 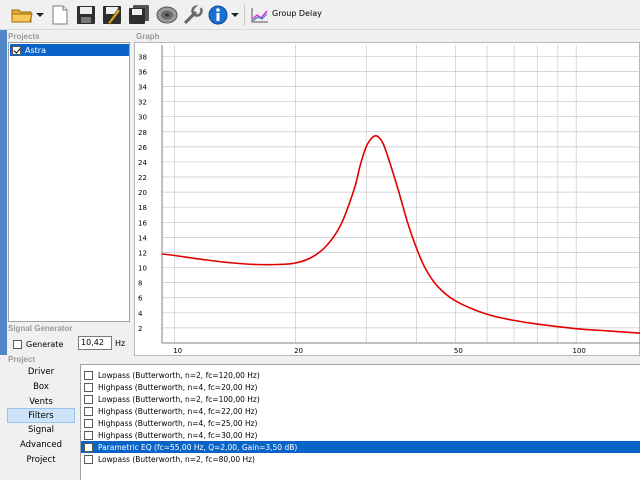 I want to click on generate-checkbox-row: Generate, so click(x=38, y=344).